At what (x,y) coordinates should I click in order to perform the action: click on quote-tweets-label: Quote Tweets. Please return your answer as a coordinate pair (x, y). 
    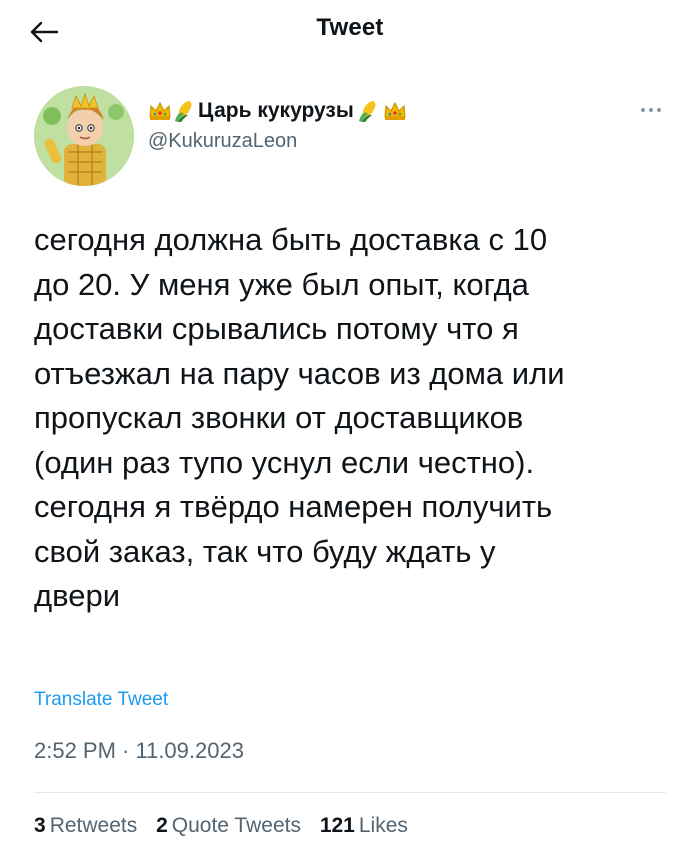
    Looking at the image, I should click on (236, 825).